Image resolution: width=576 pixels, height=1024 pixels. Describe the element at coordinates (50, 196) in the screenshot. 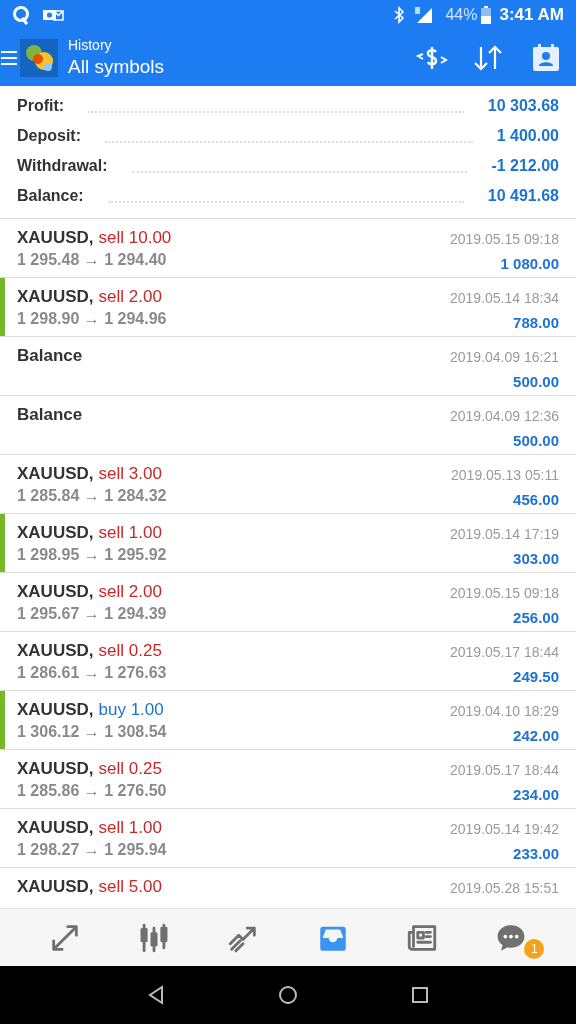

I see `summary-label: Balance:` at that location.